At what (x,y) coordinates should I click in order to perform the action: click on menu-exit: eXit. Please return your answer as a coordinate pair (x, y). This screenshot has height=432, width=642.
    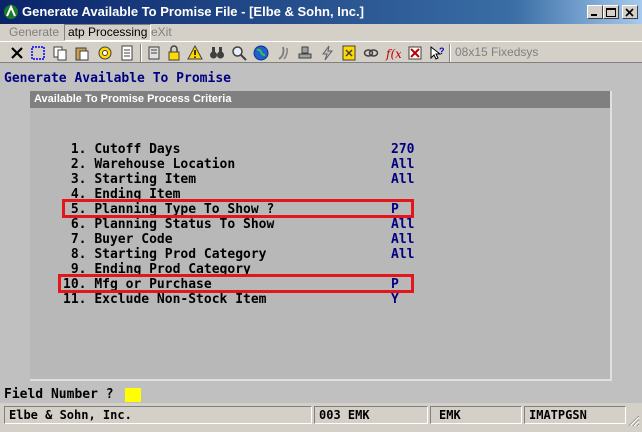
    Looking at the image, I should click on (161, 32).